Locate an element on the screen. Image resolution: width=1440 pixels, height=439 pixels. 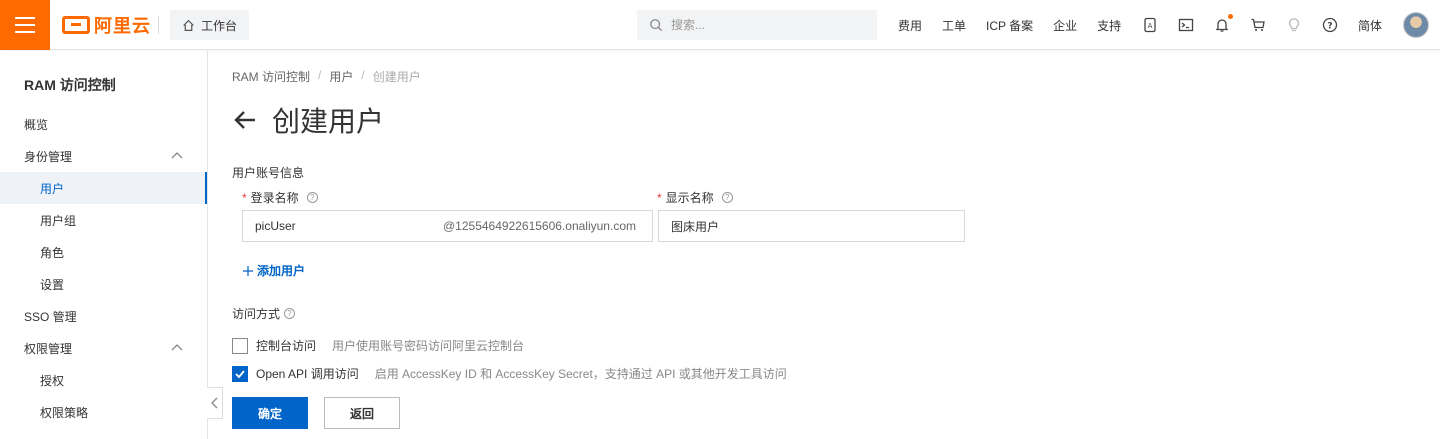
breadcrumb-item-current: 创建用户 is located at coordinates (396, 77).